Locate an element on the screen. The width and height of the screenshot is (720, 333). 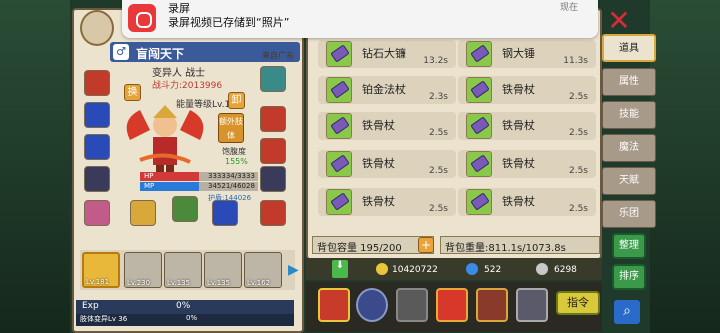
pet-slot: Lv.162 is located at coordinates (263, 270).